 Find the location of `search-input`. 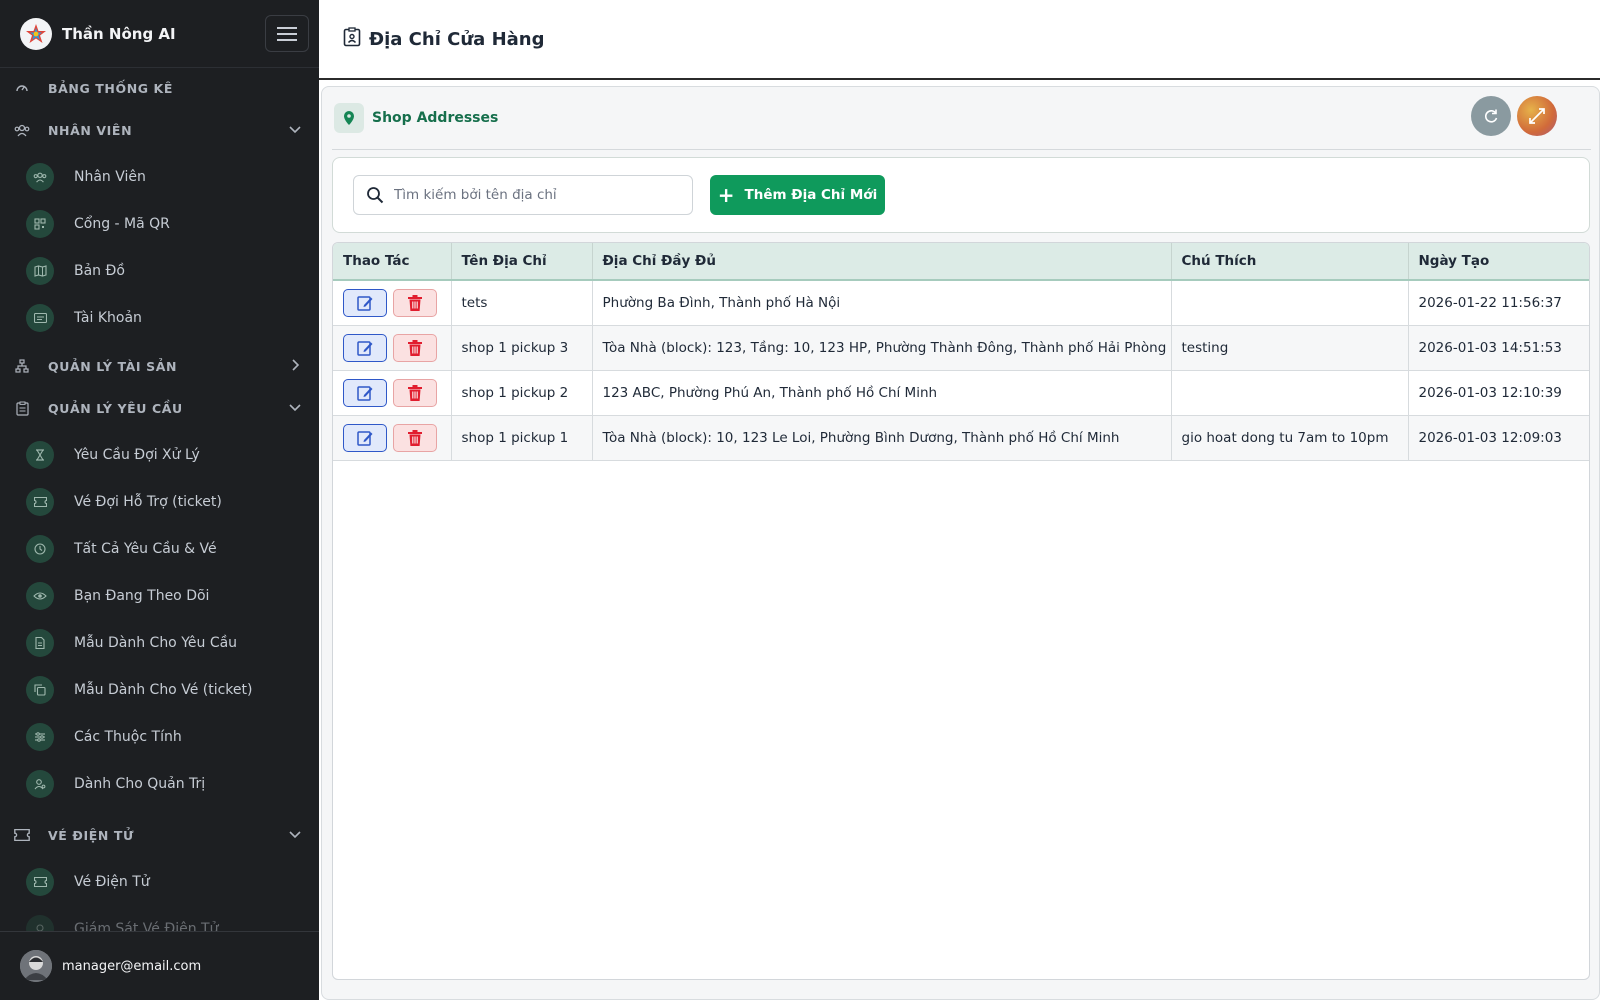

search-input is located at coordinates (534, 195).